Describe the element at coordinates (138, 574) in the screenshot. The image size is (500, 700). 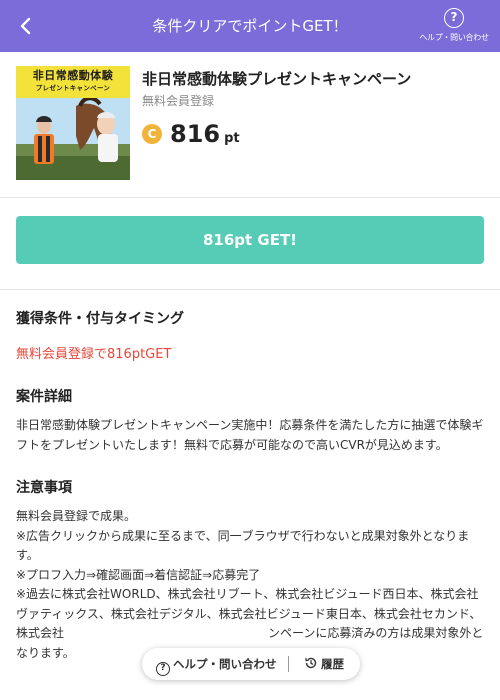
I see `notes-line: ※プロフ入力⇒確認画面⇒着信認証⇒応募完了` at that location.